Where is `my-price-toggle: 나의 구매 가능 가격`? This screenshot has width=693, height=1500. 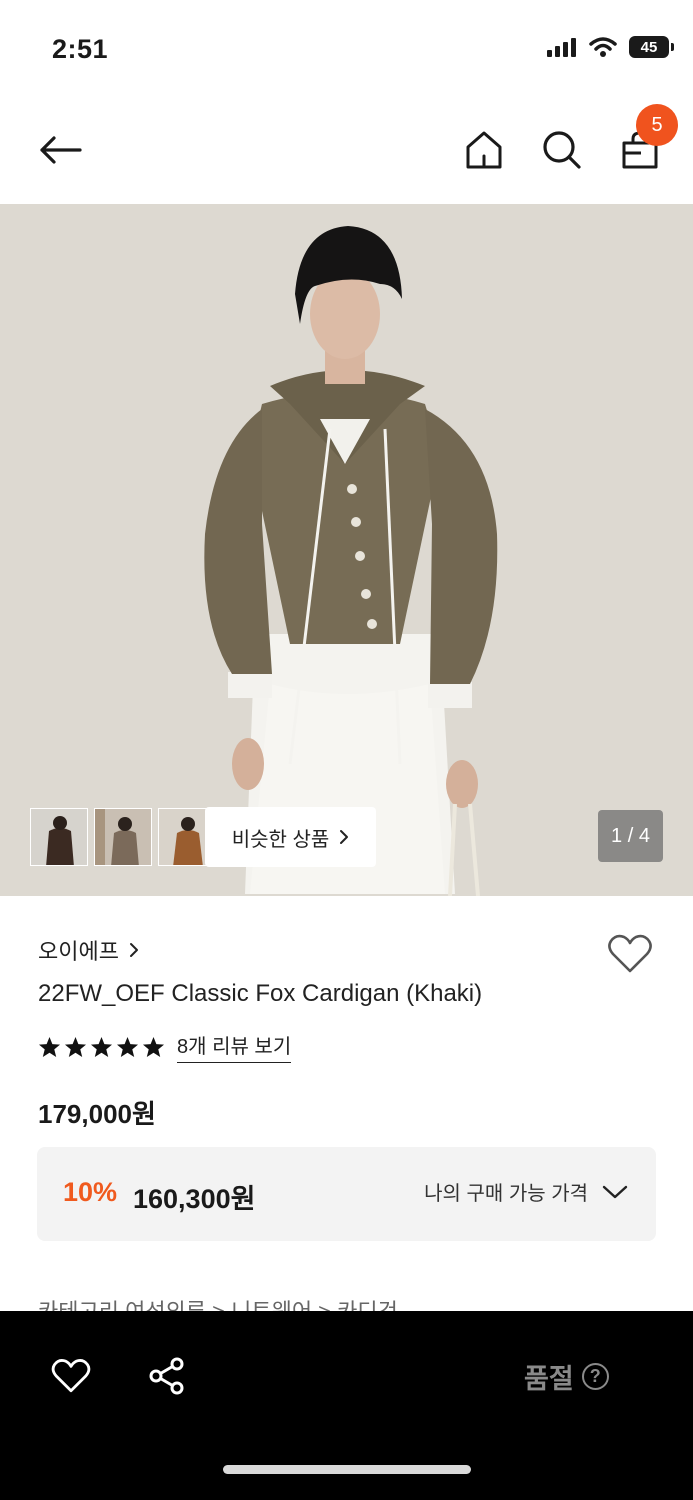
my-price-toggle: 나의 구매 가능 가격 is located at coordinates (526, 1191).